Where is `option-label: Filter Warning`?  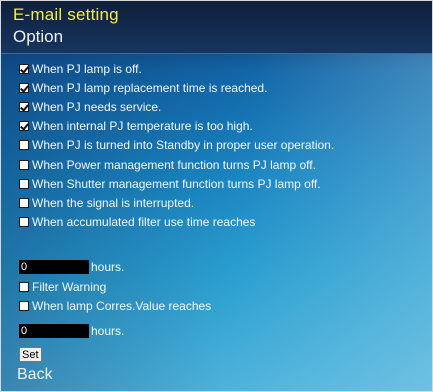
option-label: Filter Warning is located at coordinates (69, 286).